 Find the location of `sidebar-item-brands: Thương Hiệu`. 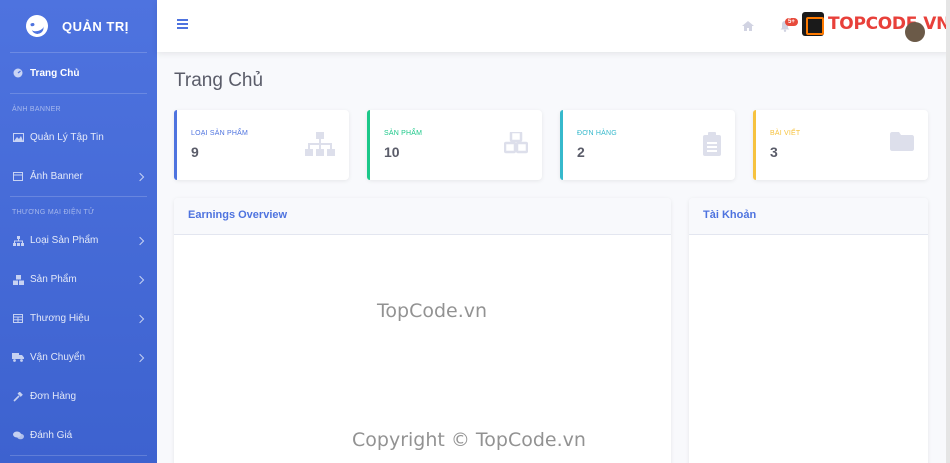

sidebar-item-brands: Thương Hiệu is located at coordinates (78, 318).